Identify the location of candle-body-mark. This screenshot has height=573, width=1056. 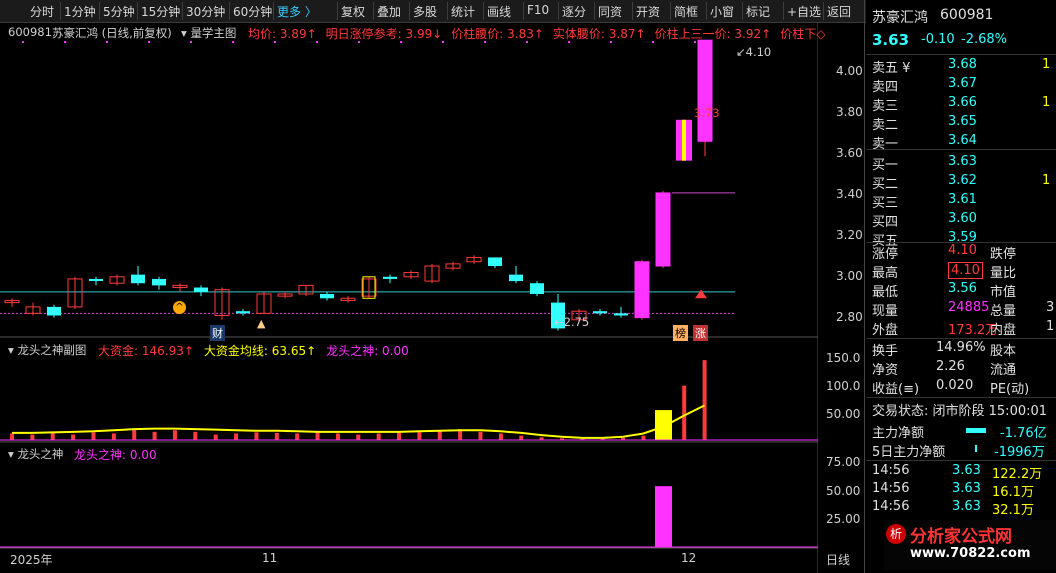
(684, 140).